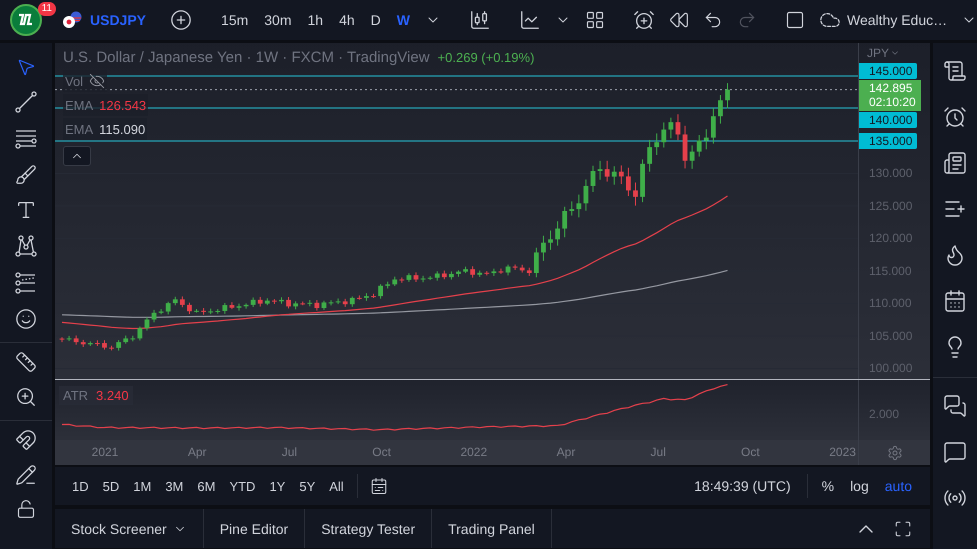 The height and width of the screenshot is (549, 977). Describe the element at coordinates (242, 486) in the screenshot. I see `date-range-button: YTD` at that location.